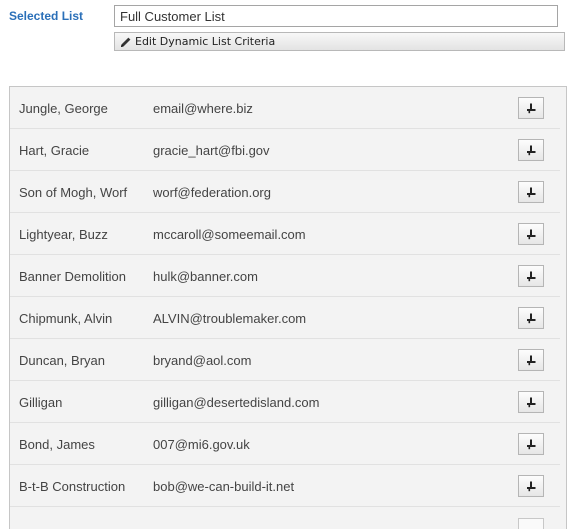  I want to click on contact-name: Hart, Gracie, so click(54, 150).